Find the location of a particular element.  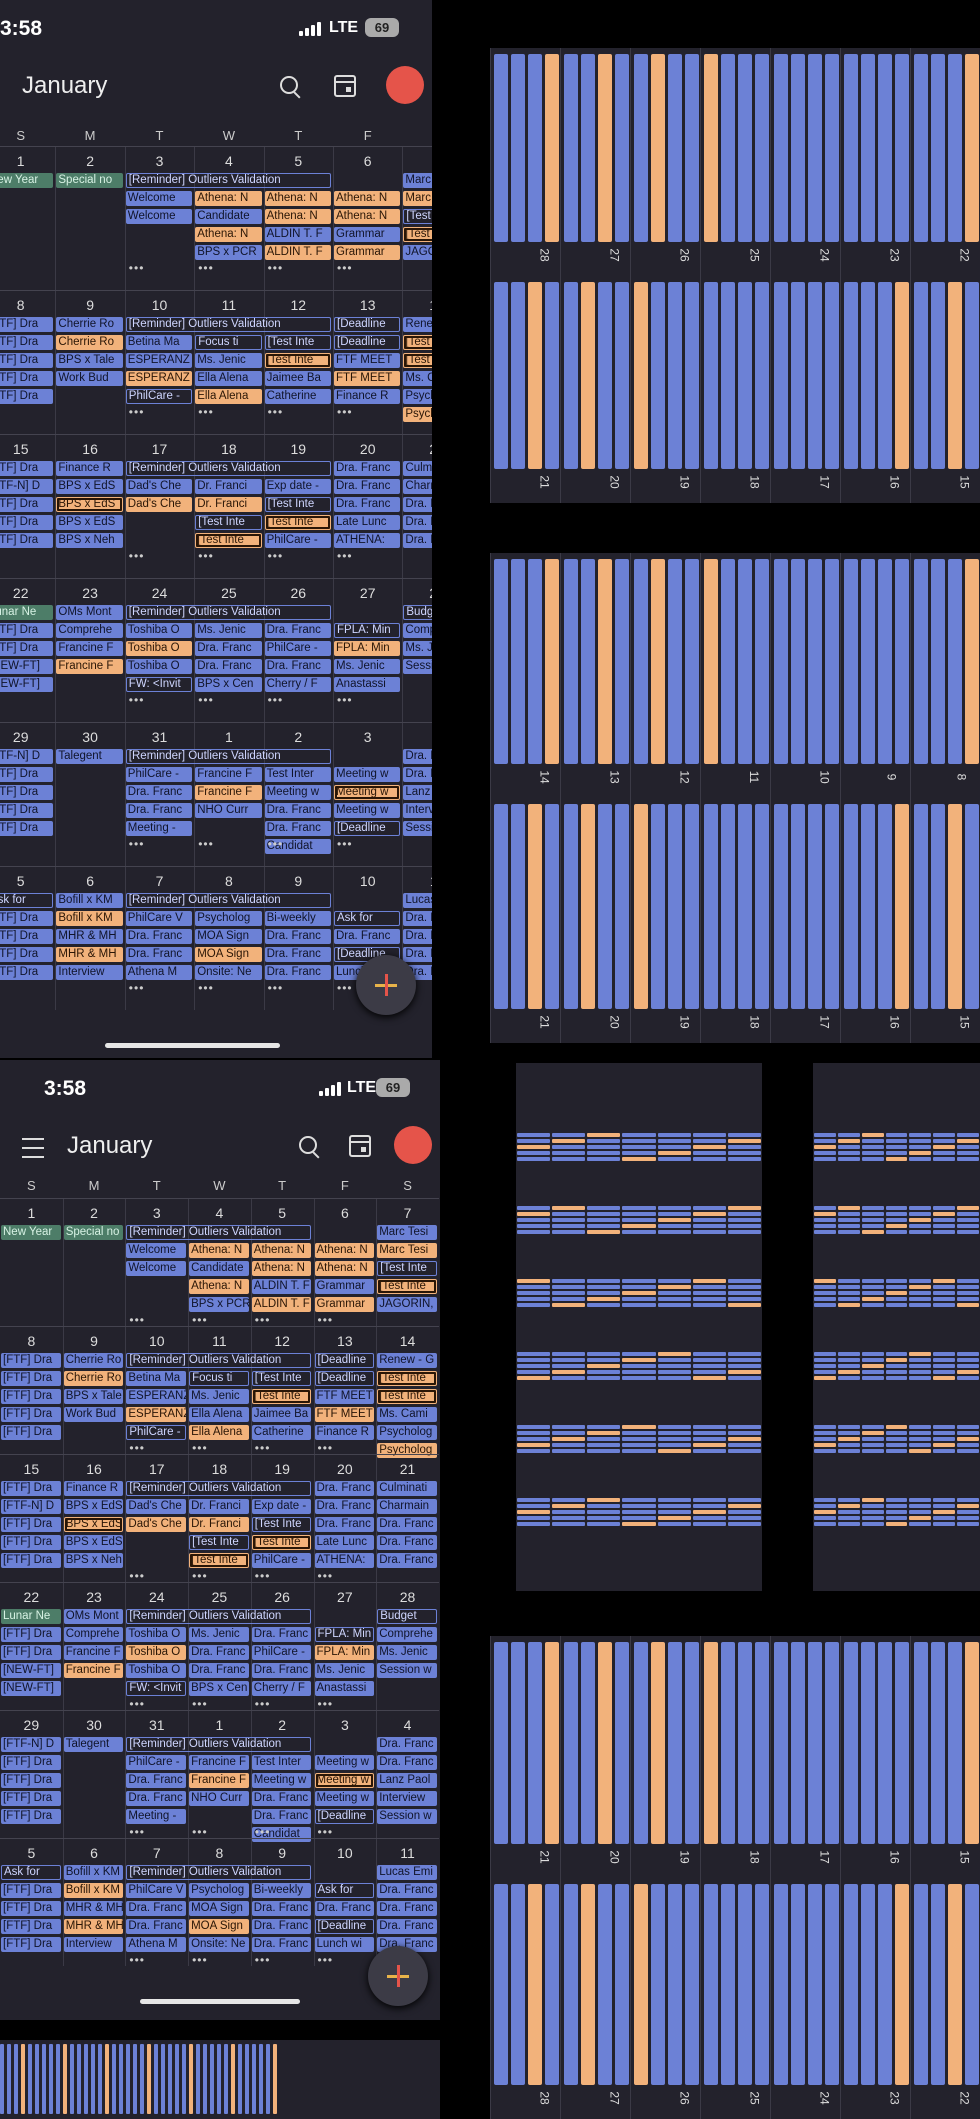

create-event-button is located at coordinates (398, 1976).